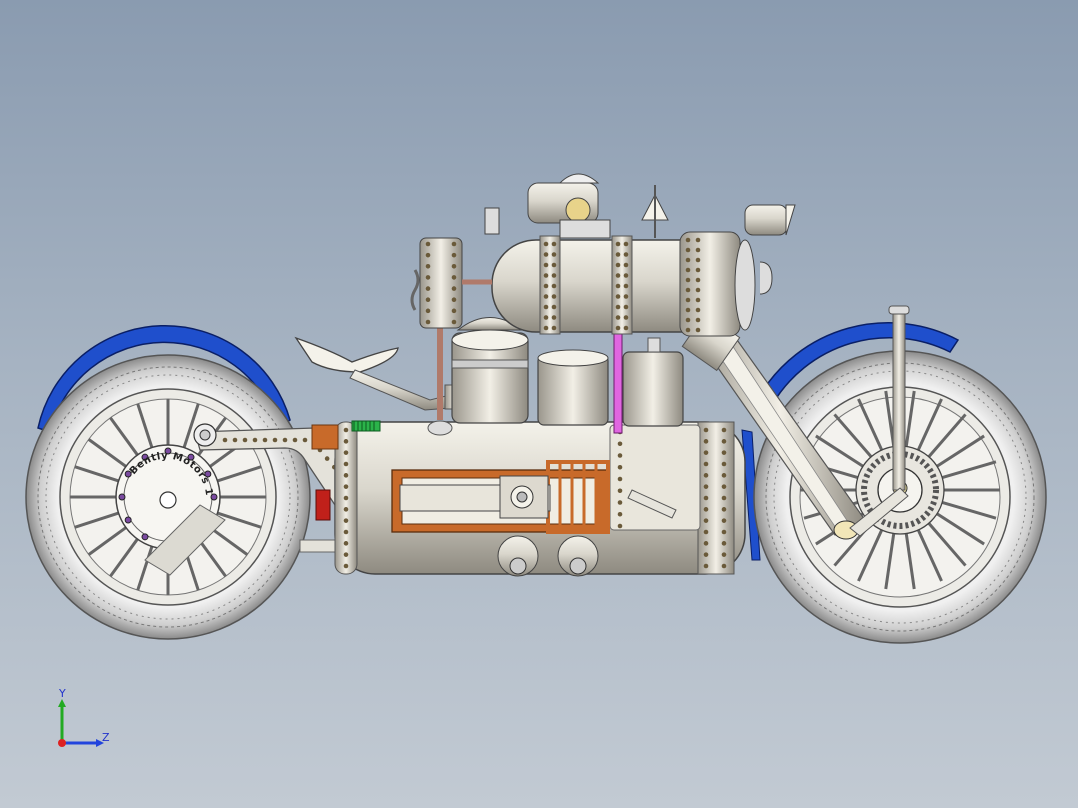  What do you see at coordinates (366, 426) in the screenshot?
I see `green-coil` at bounding box center [366, 426].